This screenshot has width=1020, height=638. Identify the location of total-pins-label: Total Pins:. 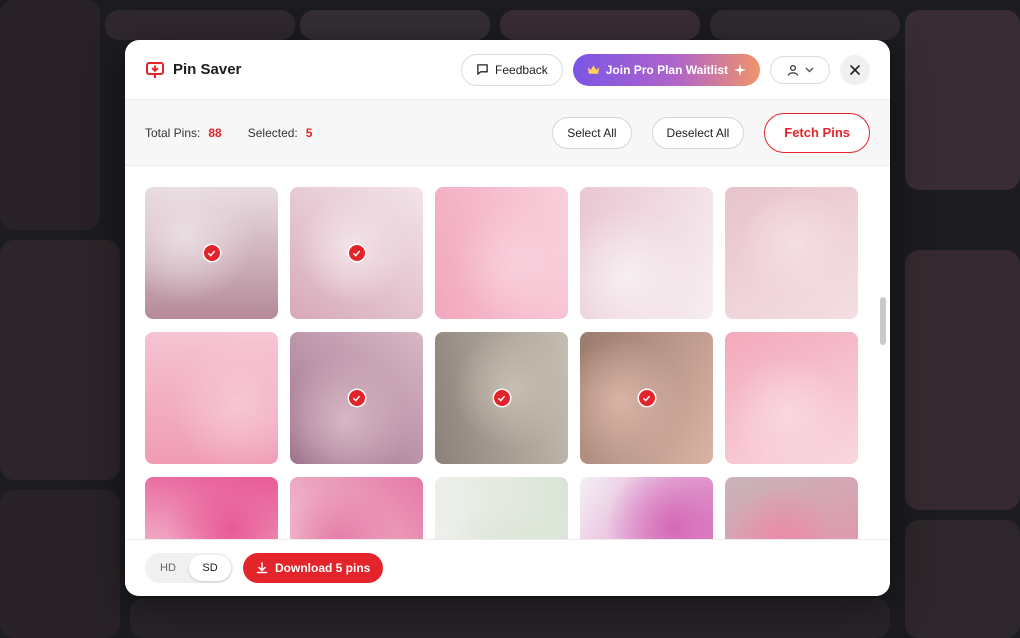
(173, 132).